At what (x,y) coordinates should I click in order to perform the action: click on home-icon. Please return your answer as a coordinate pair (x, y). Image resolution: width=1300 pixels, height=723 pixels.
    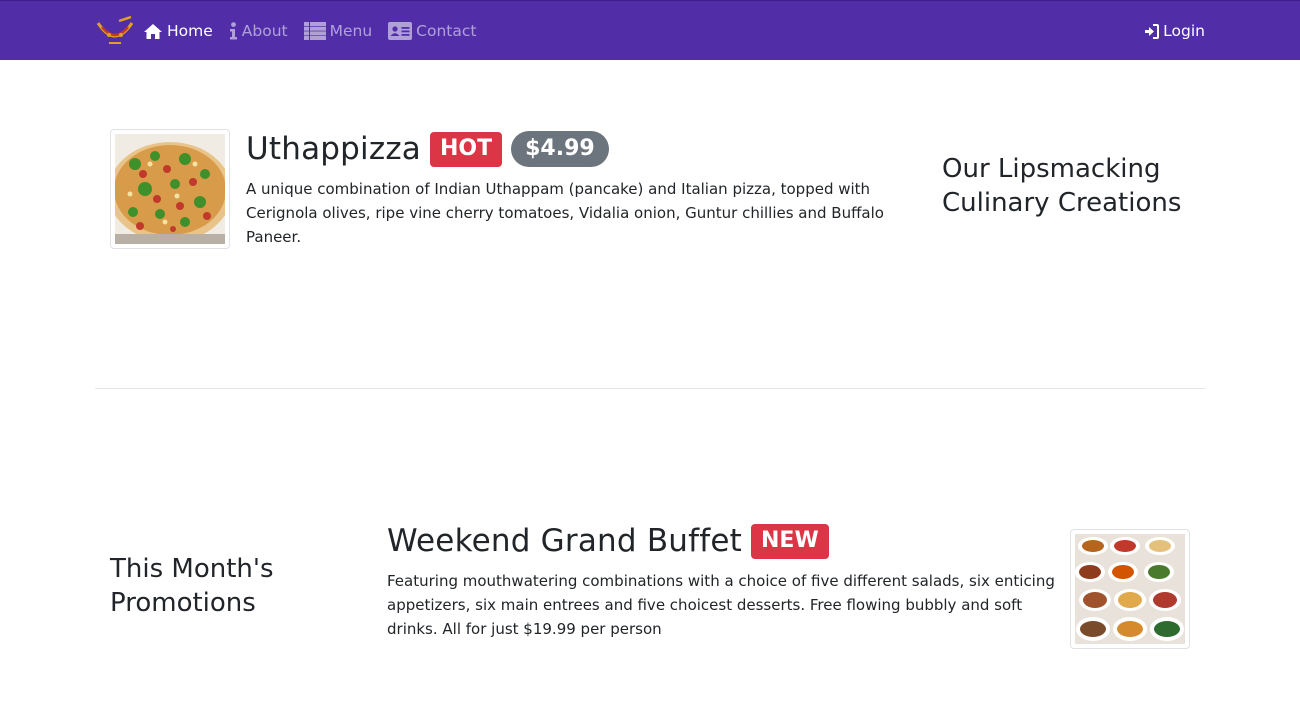
    Looking at the image, I should click on (153, 31).